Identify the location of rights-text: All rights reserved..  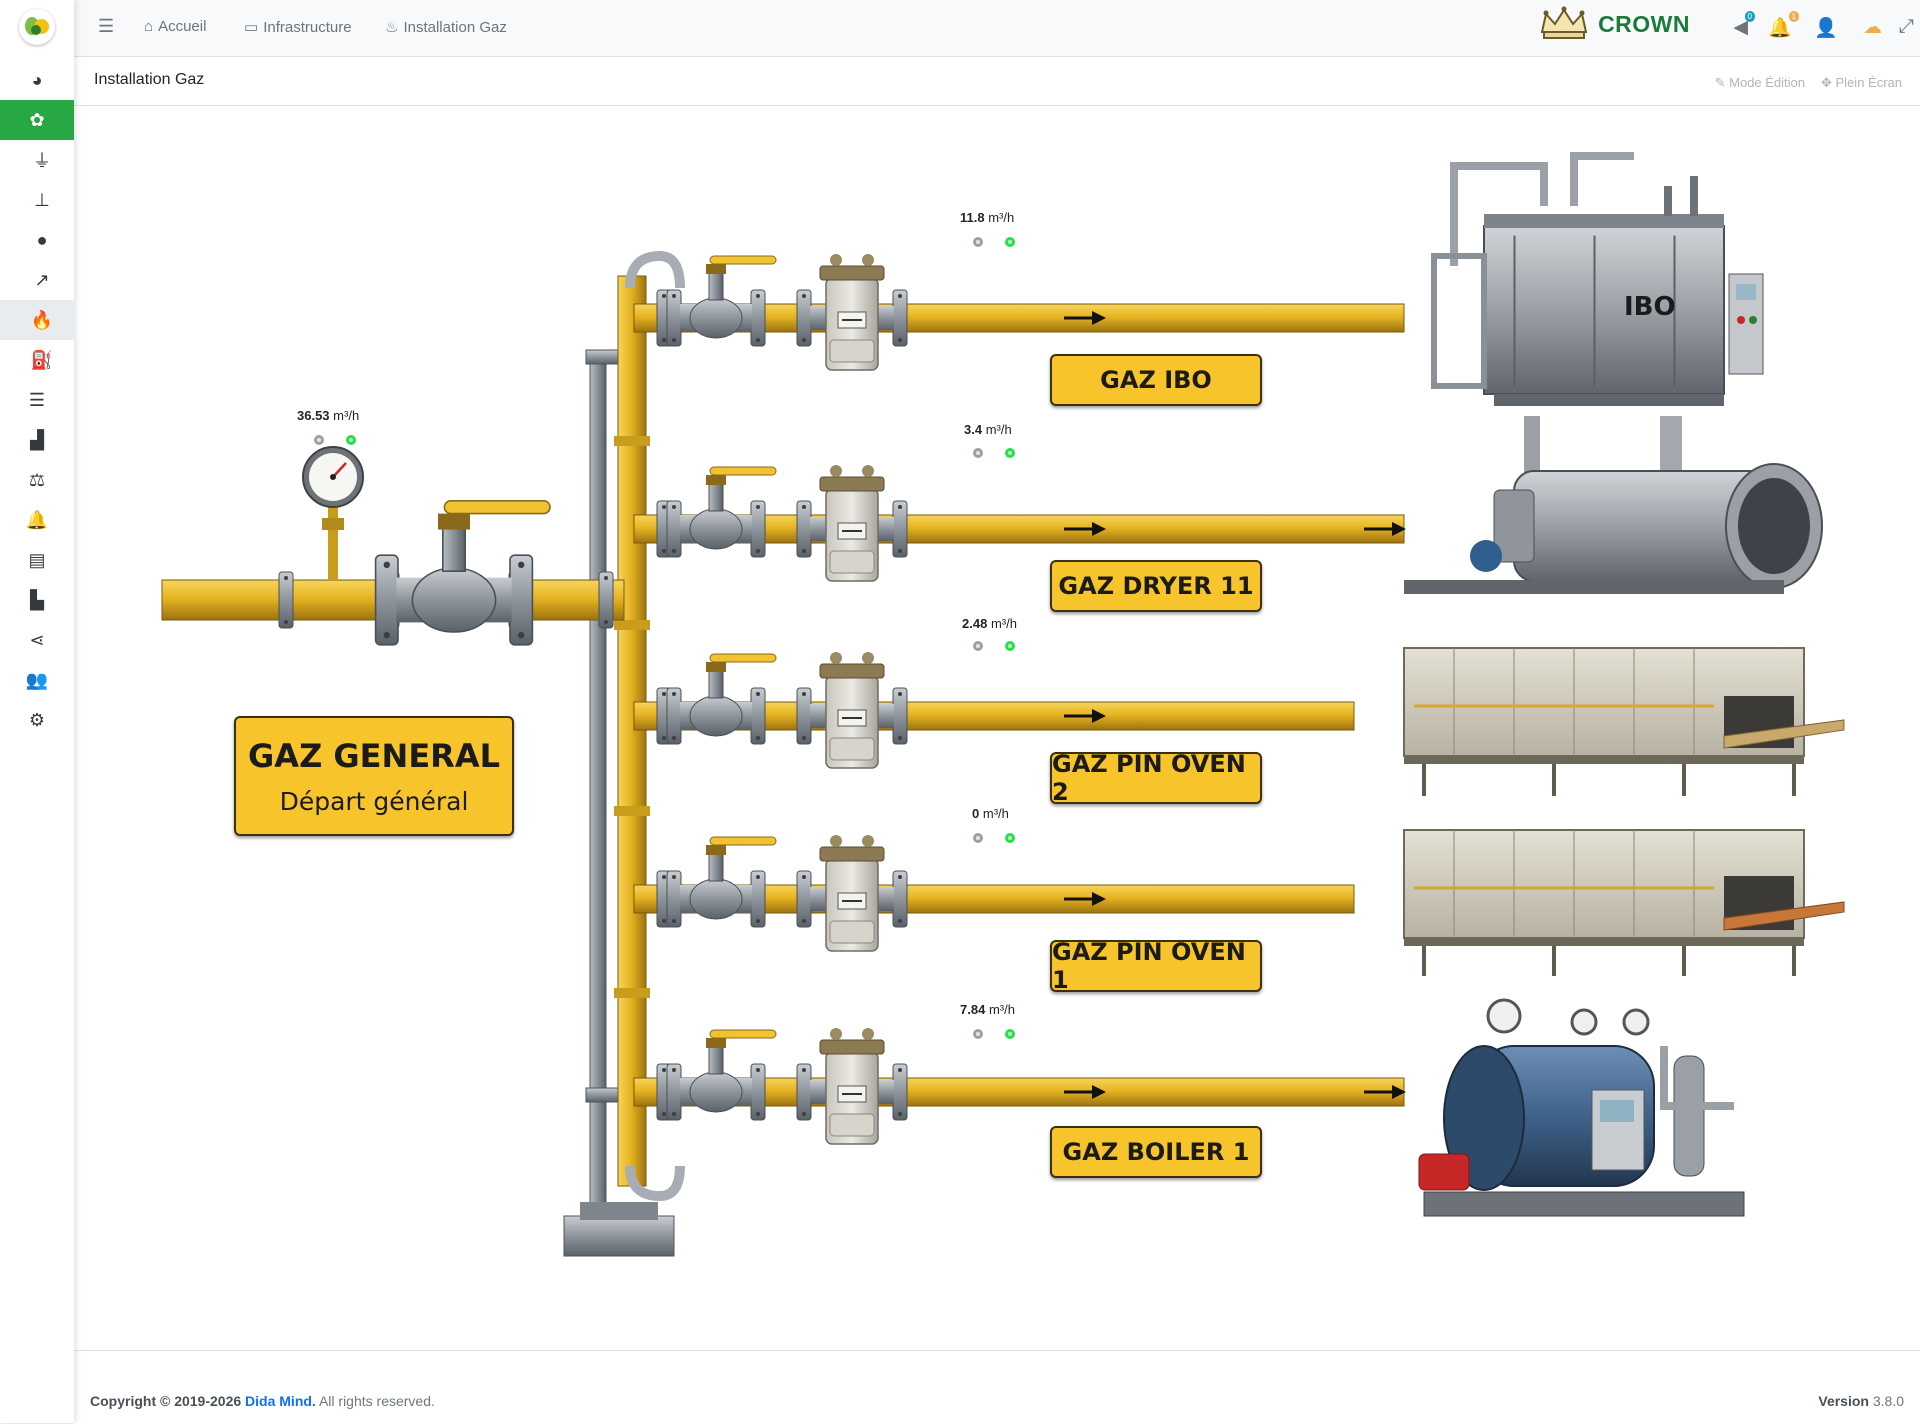
(376, 1401).